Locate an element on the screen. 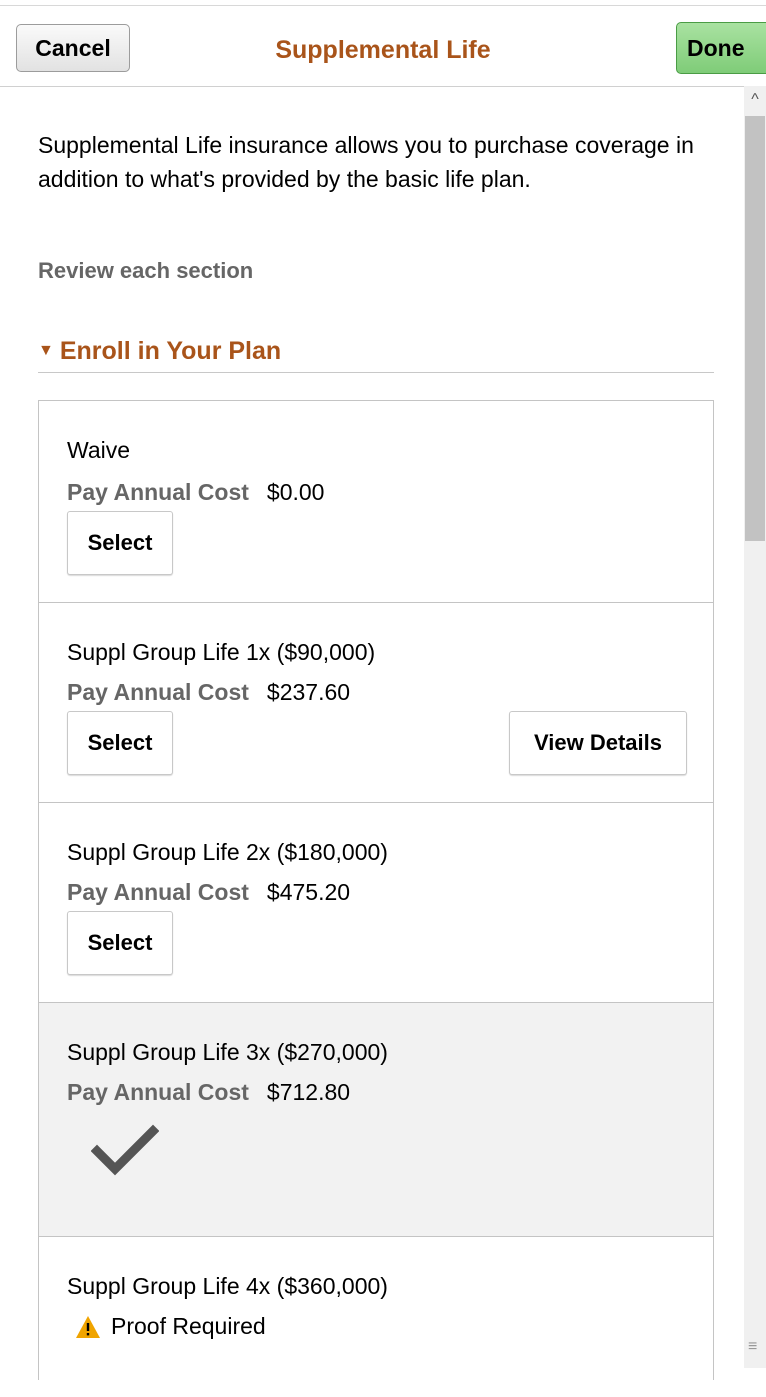 This screenshot has height=1397, width=766. checkmark-icon is located at coordinates (125, 1150).